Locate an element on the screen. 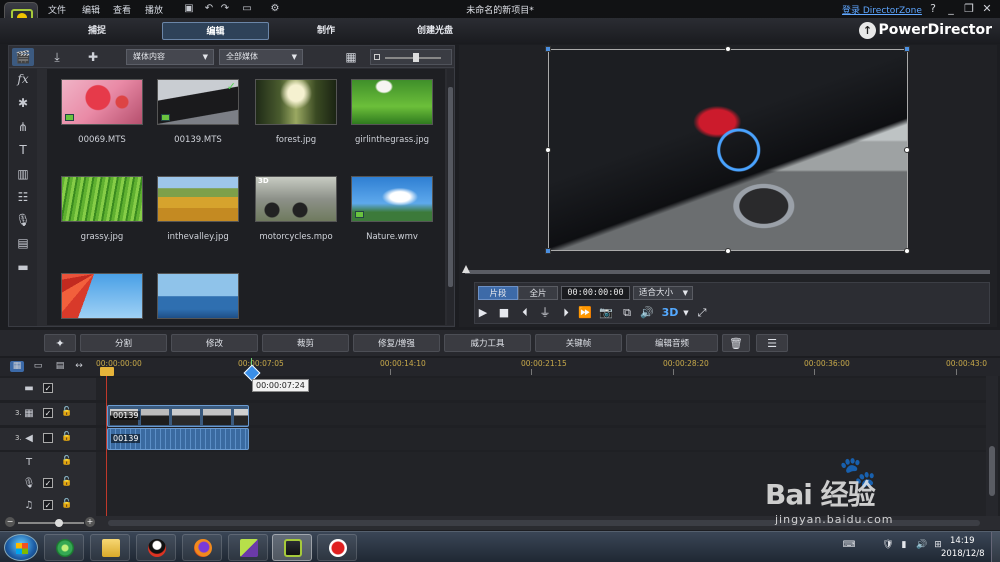 The height and width of the screenshot is (562, 1000). upload-icon: ↑ is located at coordinates (867, 30).